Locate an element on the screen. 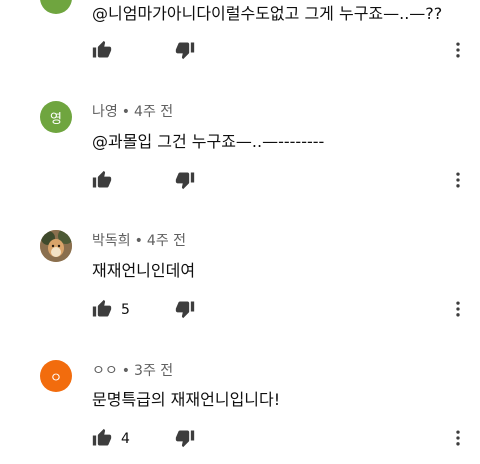 This screenshot has height=464, width=480. avatar: ㅇ is located at coordinates (56, 376).